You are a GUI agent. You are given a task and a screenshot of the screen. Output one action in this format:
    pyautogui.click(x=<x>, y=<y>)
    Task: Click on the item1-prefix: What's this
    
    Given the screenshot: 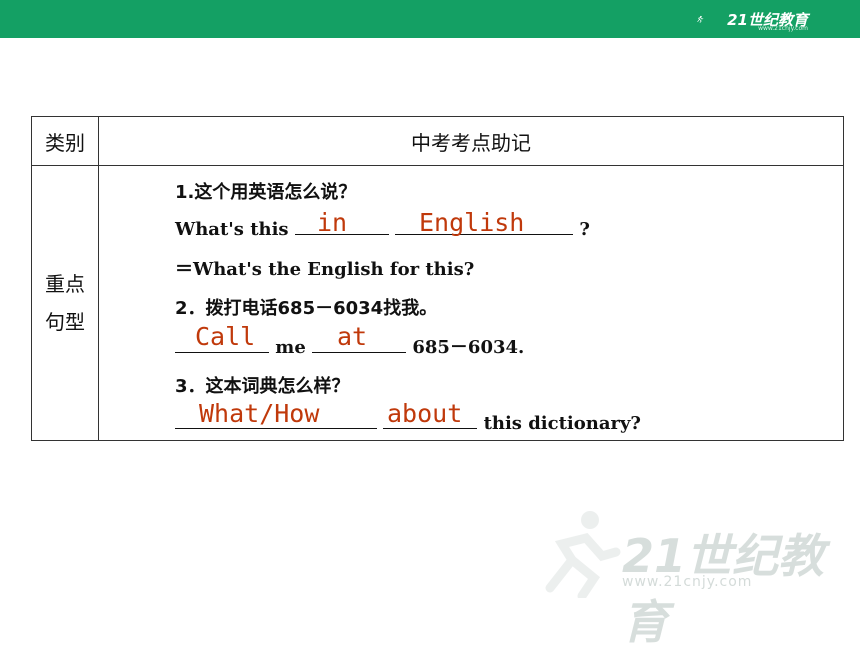 What is the action you would take?
    pyautogui.click(x=232, y=229)
    